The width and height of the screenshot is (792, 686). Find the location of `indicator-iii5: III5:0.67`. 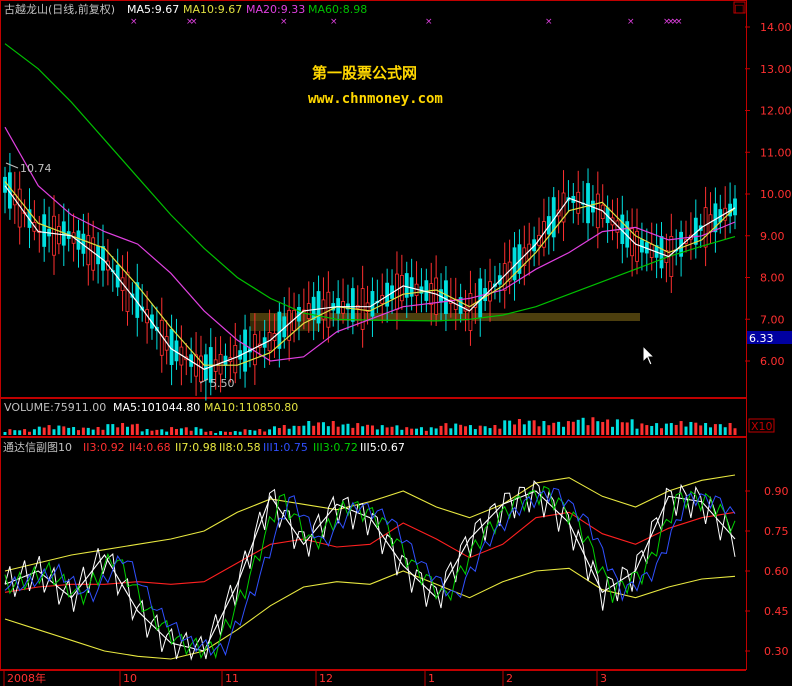

indicator-iii5: III5:0.67 is located at coordinates (382, 447).